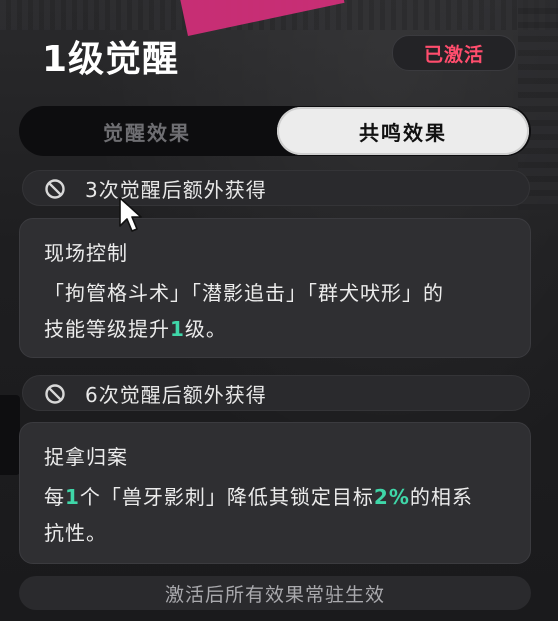 The height and width of the screenshot is (621, 558). I want to click on effect-text: 级。, so click(205, 329).